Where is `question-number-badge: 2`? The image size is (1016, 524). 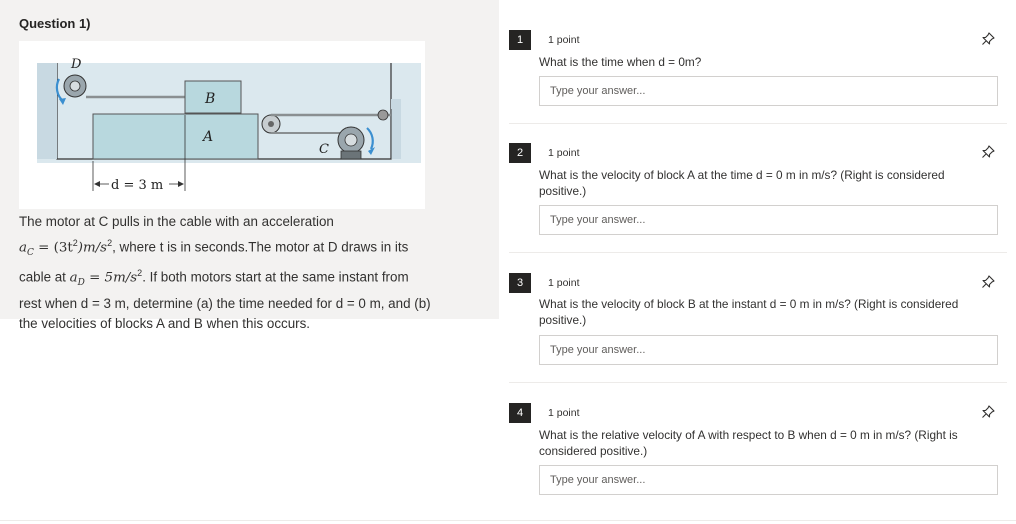
question-number-badge: 2 is located at coordinates (520, 153).